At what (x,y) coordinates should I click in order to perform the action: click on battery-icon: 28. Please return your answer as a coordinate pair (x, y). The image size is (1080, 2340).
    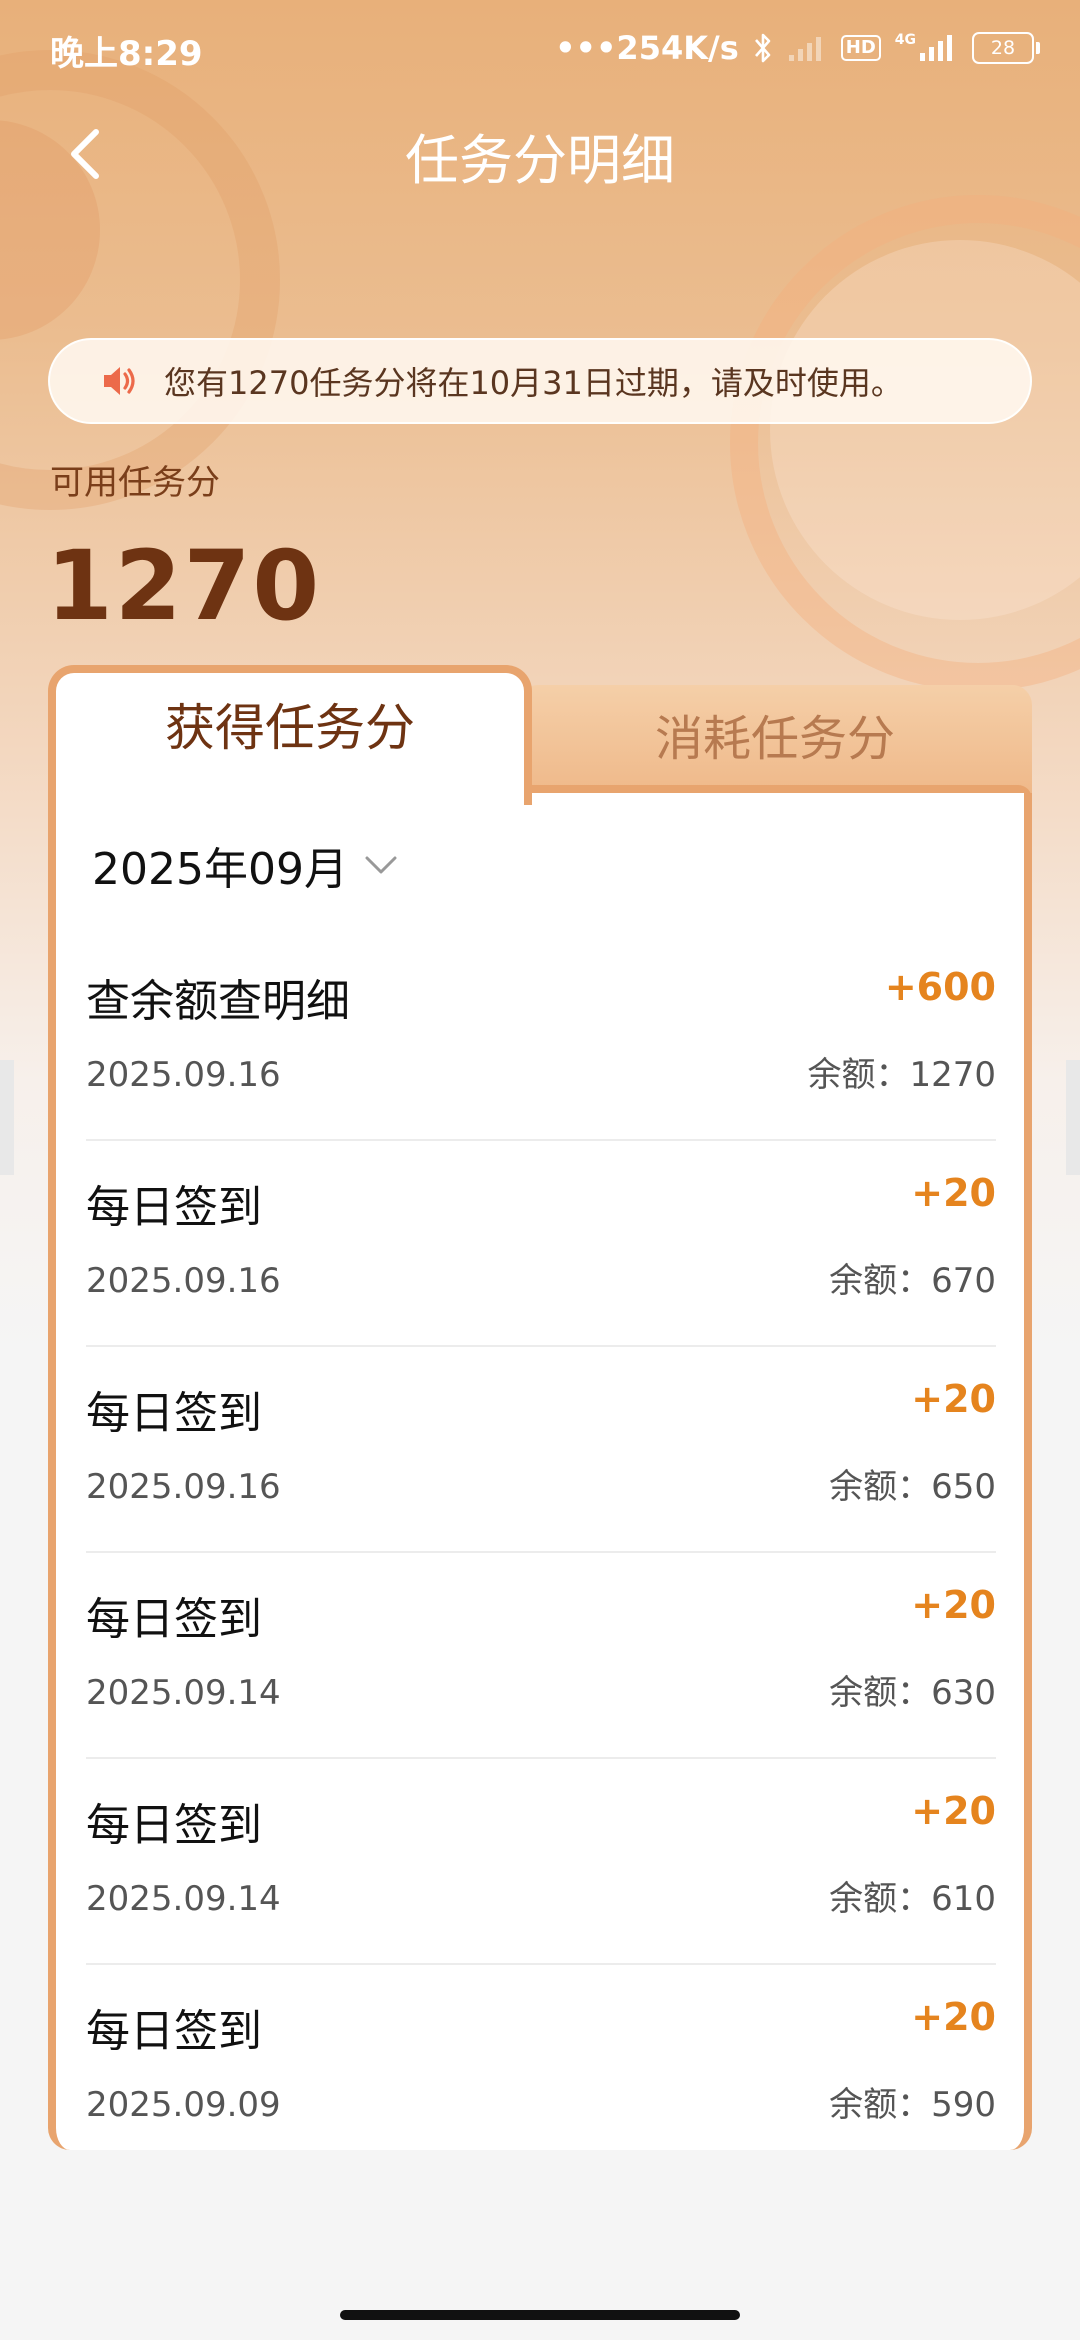
    Looking at the image, I should click on (1006, 48).